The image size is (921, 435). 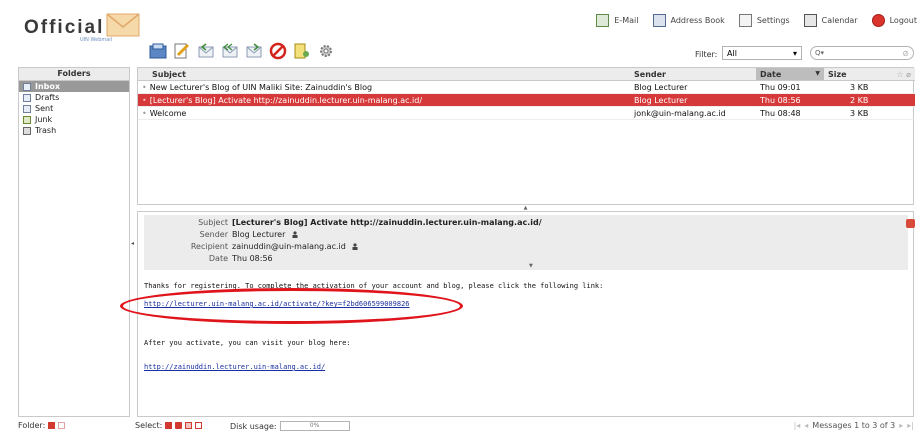 What do you see at coordinates (910, 425) in the screenshot?
I see `last-page-icon: ▸|` at bounding box center [910, 425].